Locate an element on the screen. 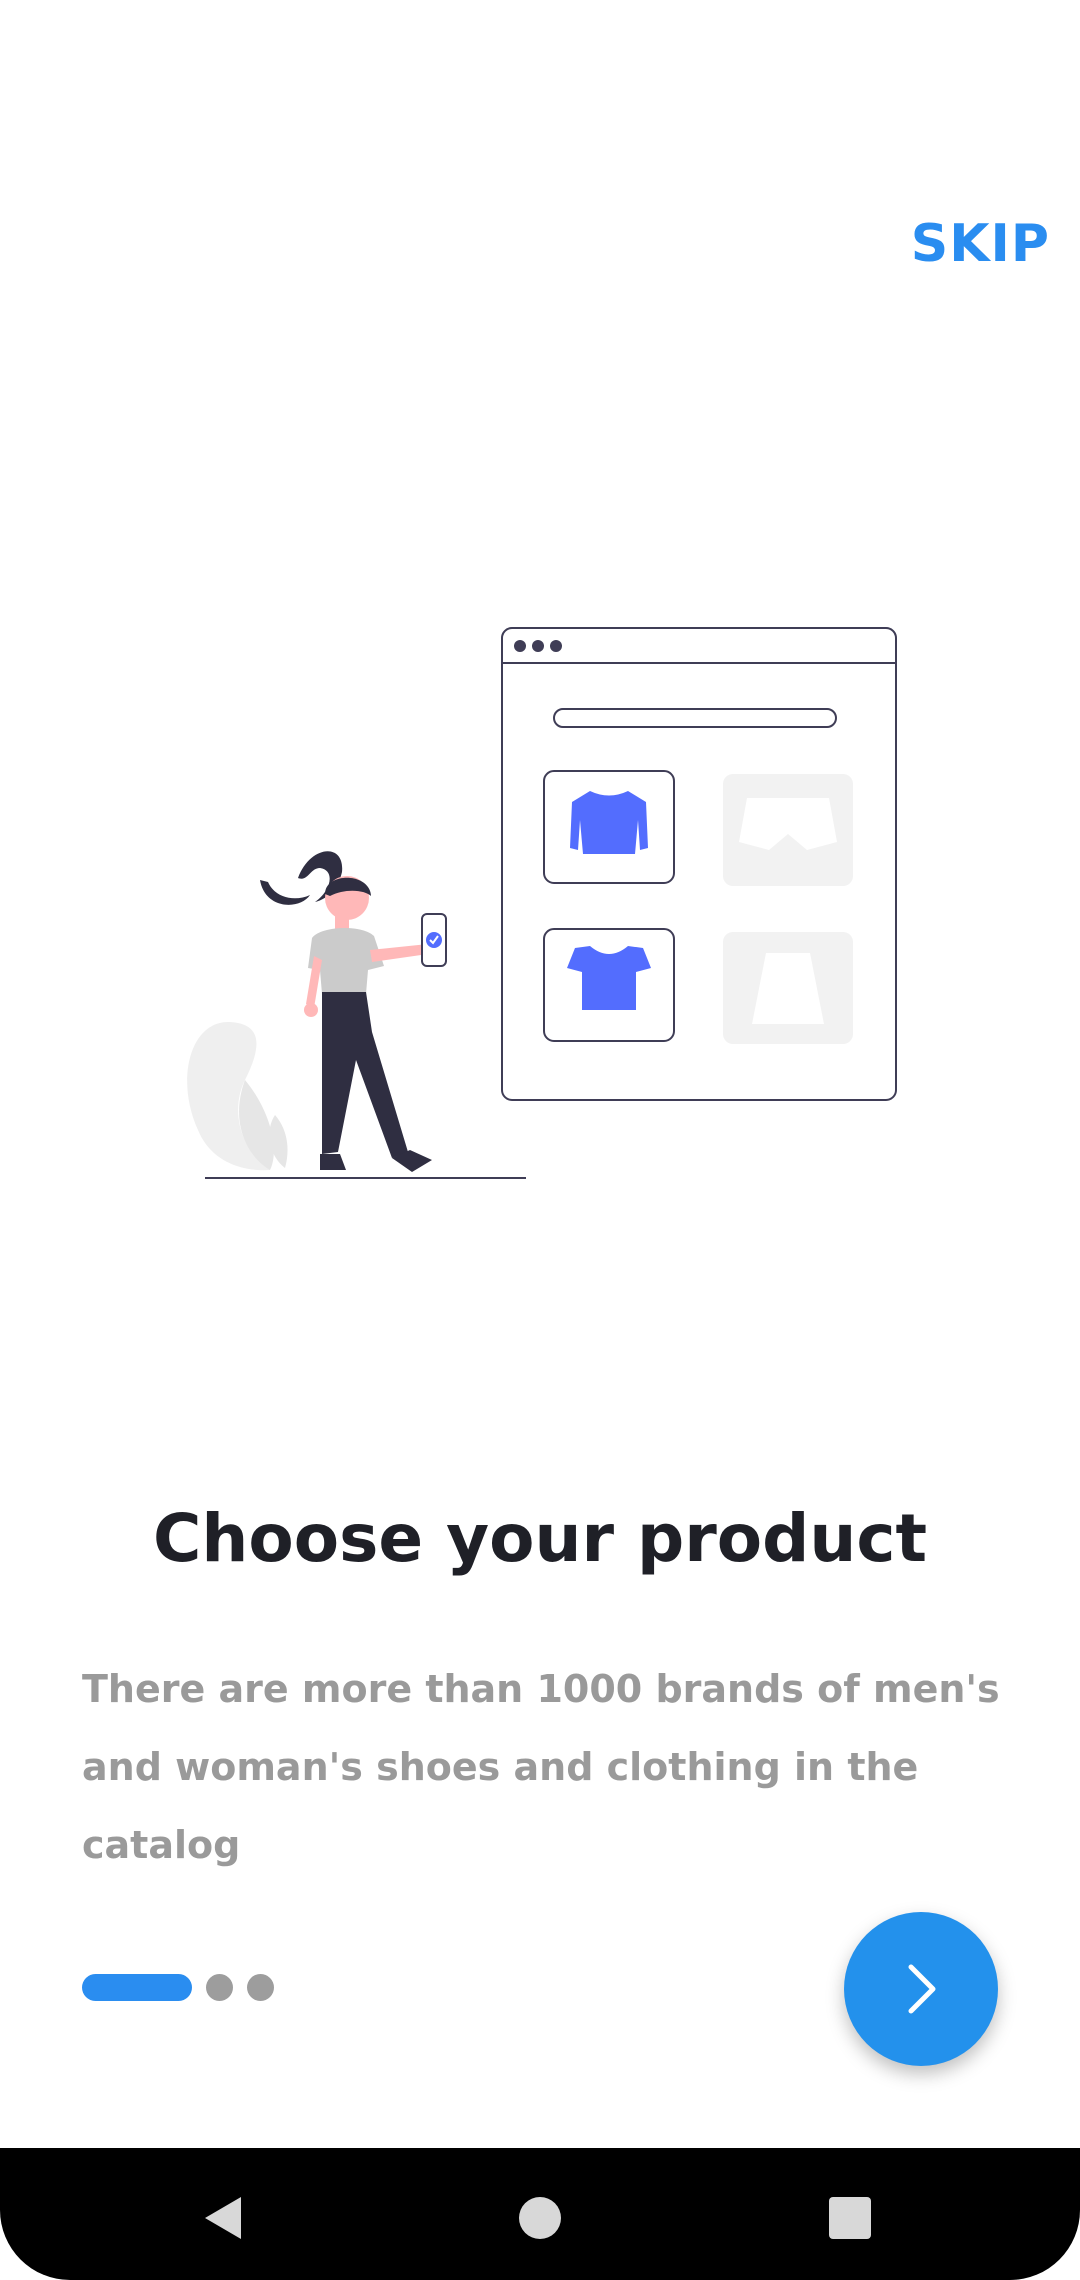 The image size is (1080, 2280). recents-square-icon is located at coordinates (850, 2218).